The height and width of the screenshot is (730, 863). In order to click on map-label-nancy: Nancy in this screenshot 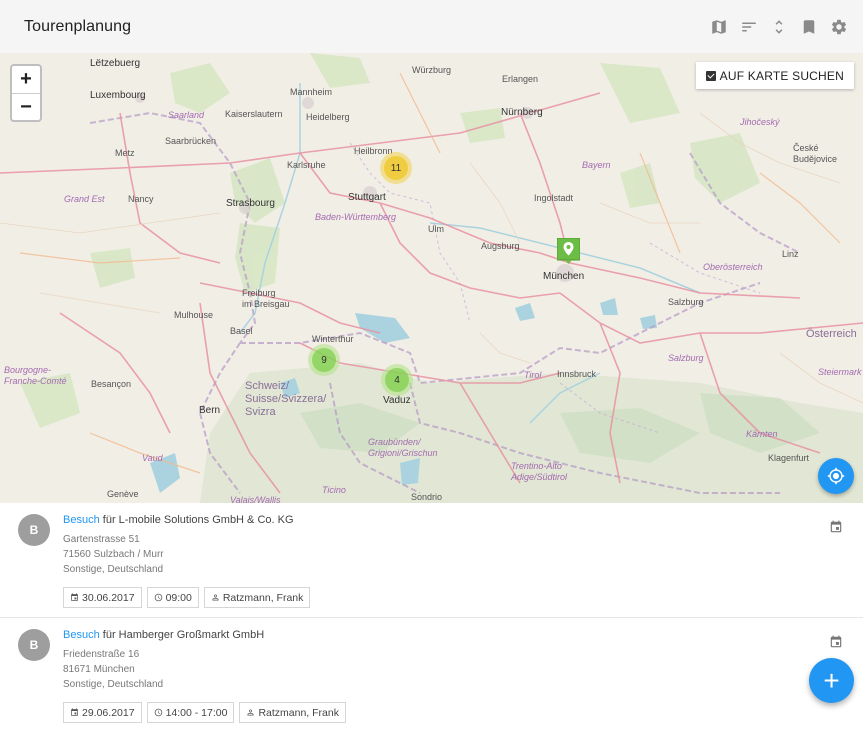, I will do `click(141, 199)`.